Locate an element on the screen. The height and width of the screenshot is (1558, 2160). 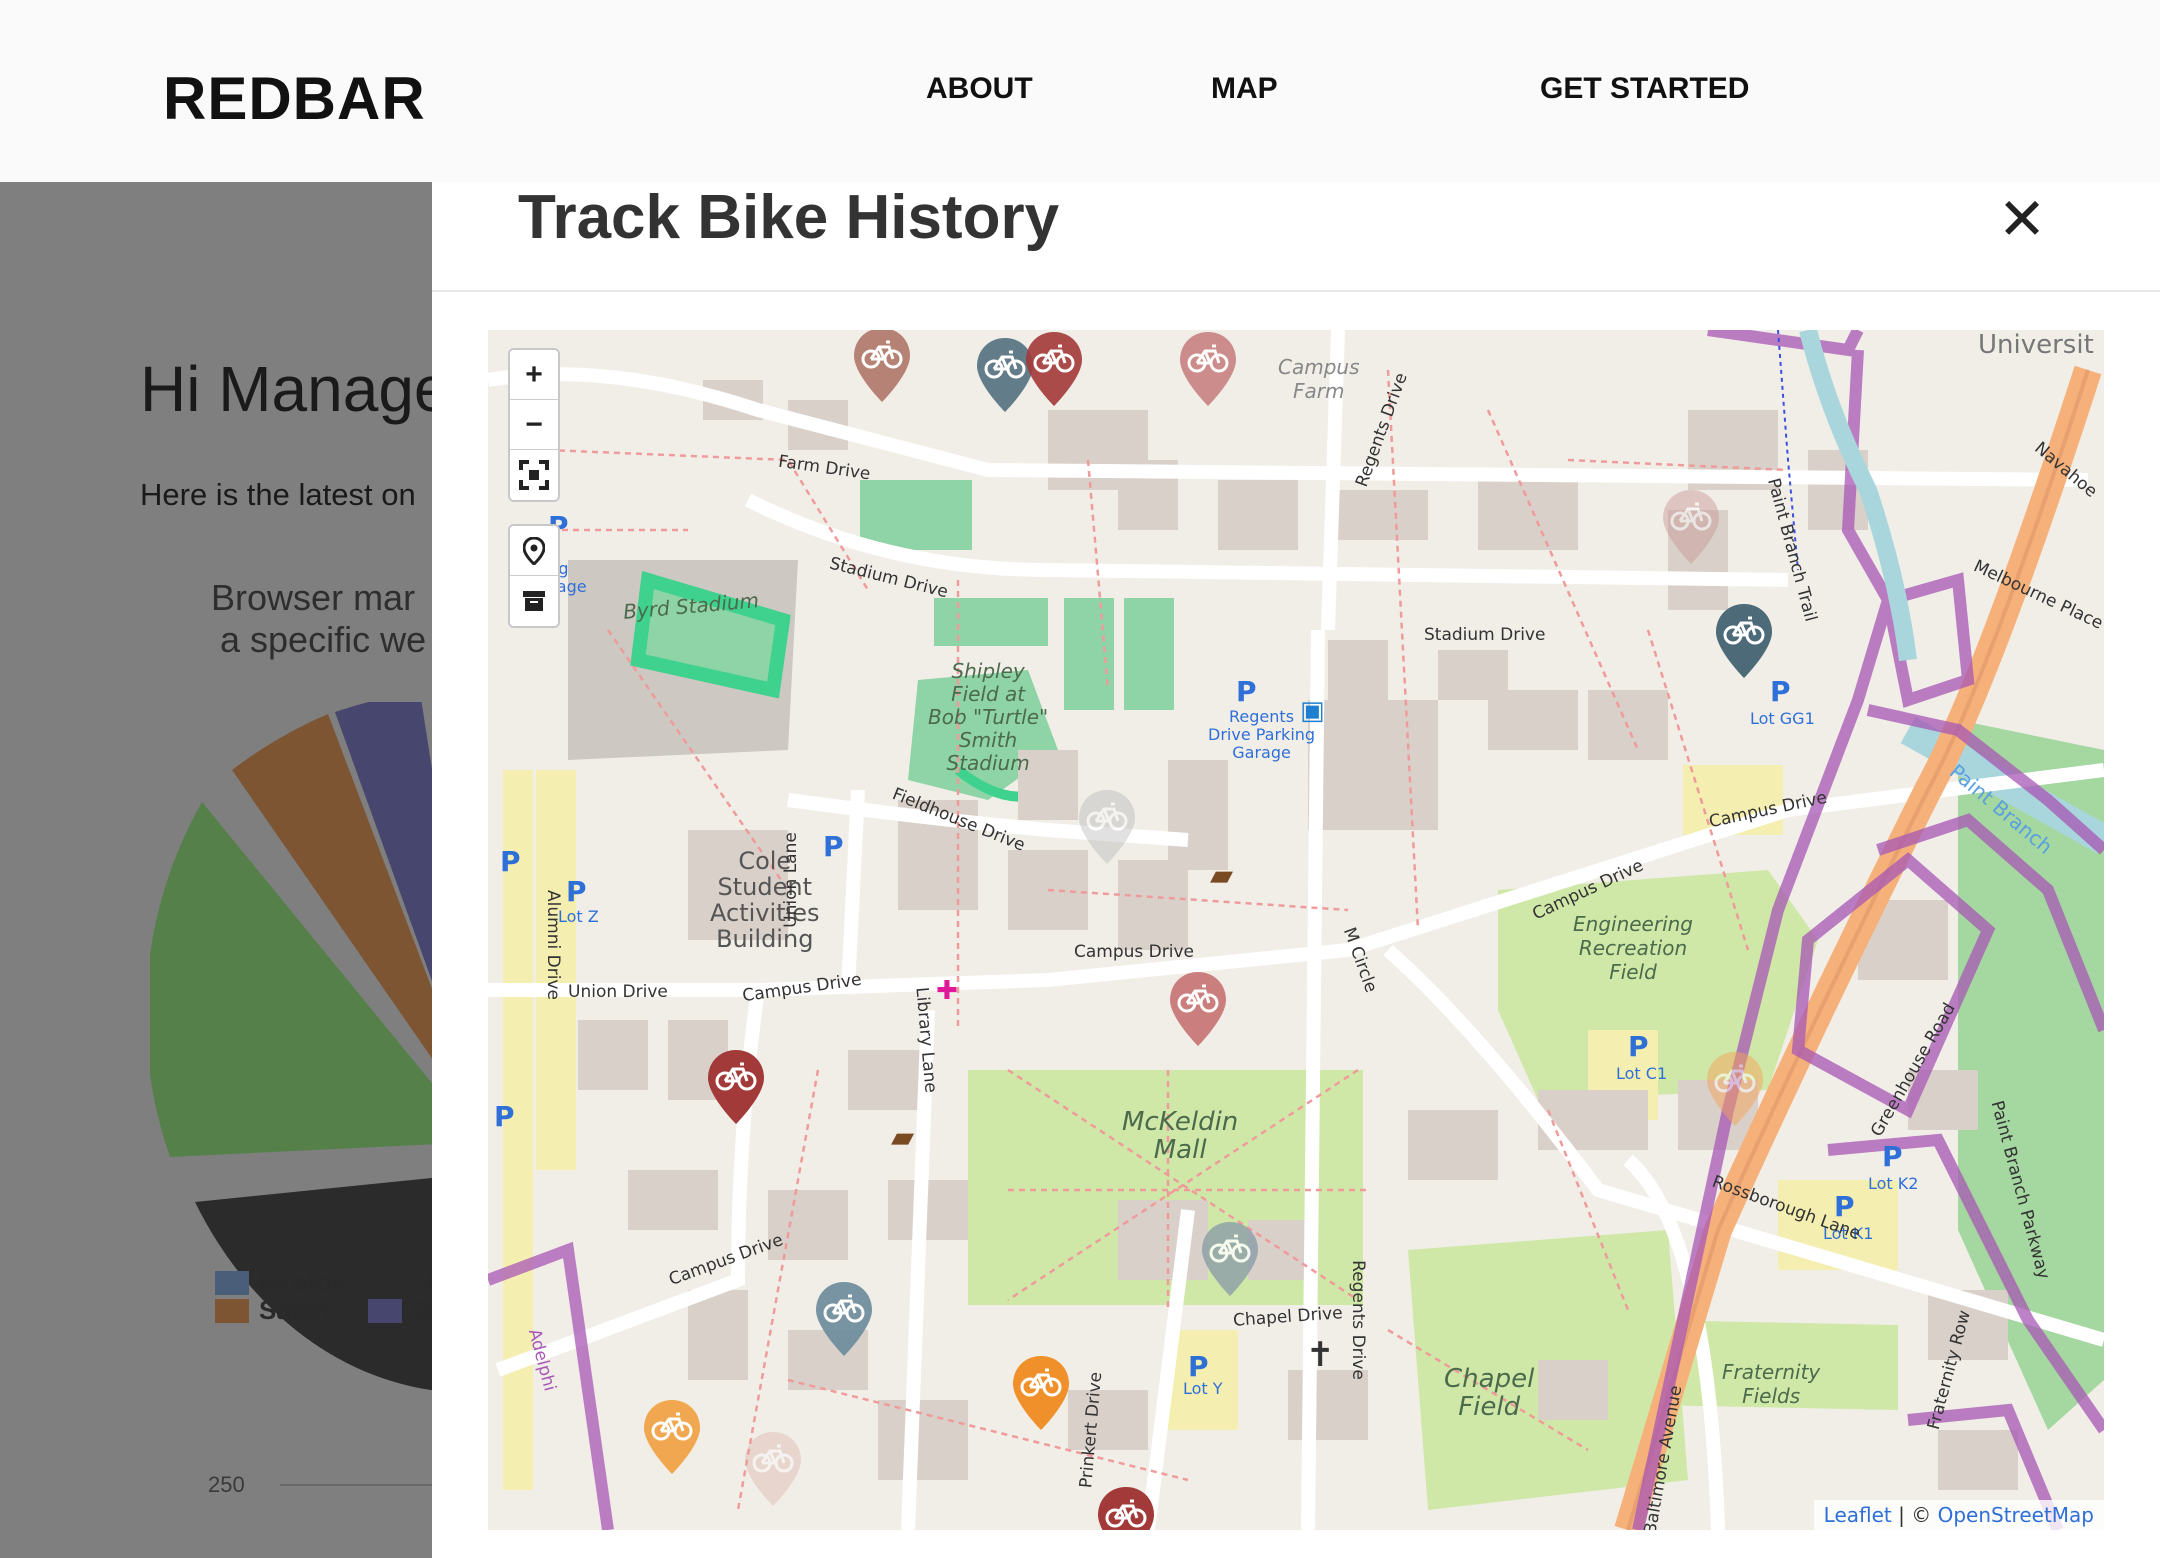
map-tools-control is located at coordinates (534, 576).